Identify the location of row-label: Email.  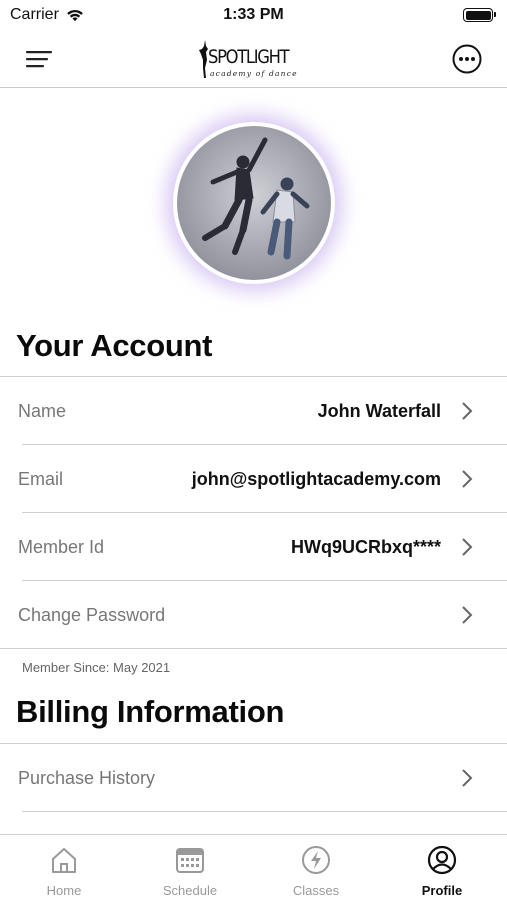
(41, 479).